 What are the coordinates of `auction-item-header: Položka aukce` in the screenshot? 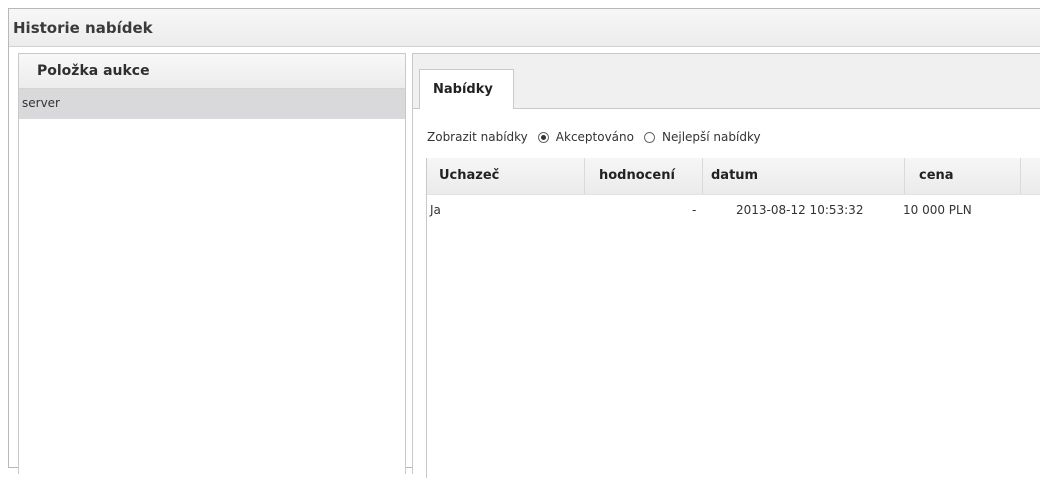 It's located at (212, 71).